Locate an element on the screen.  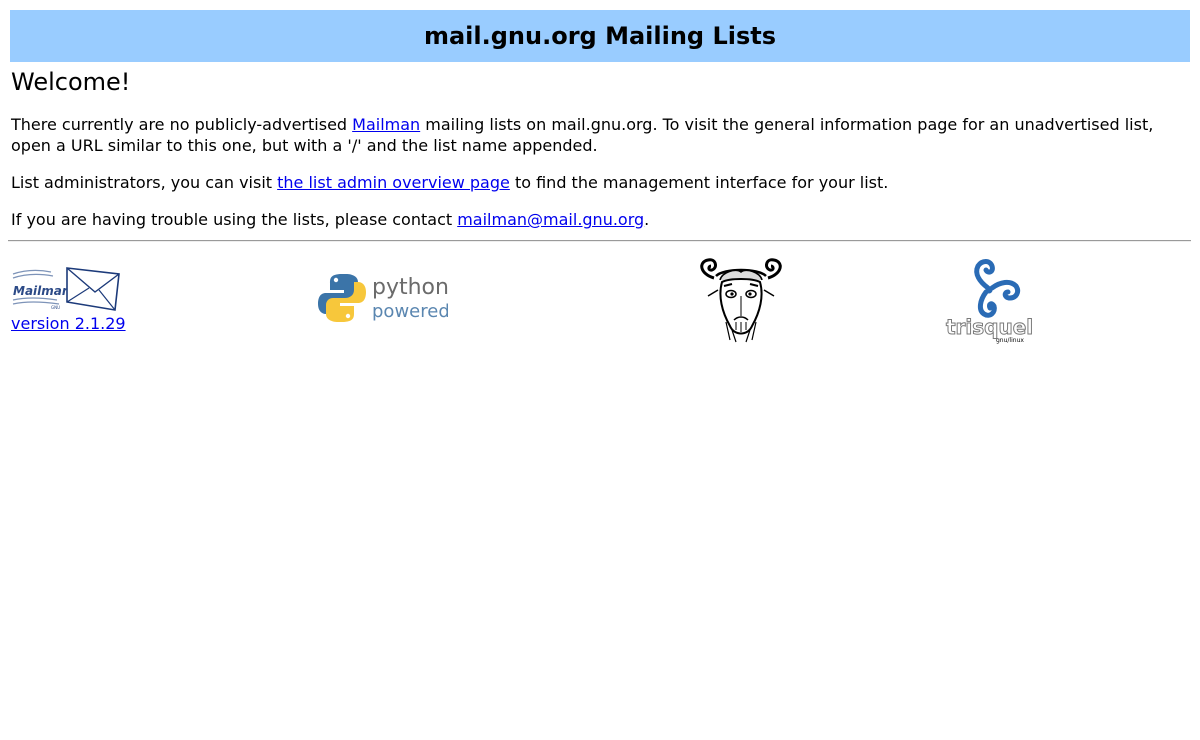
header-banner: mail.gnu.org Mailing Lists is located at coordinates (600, 36).